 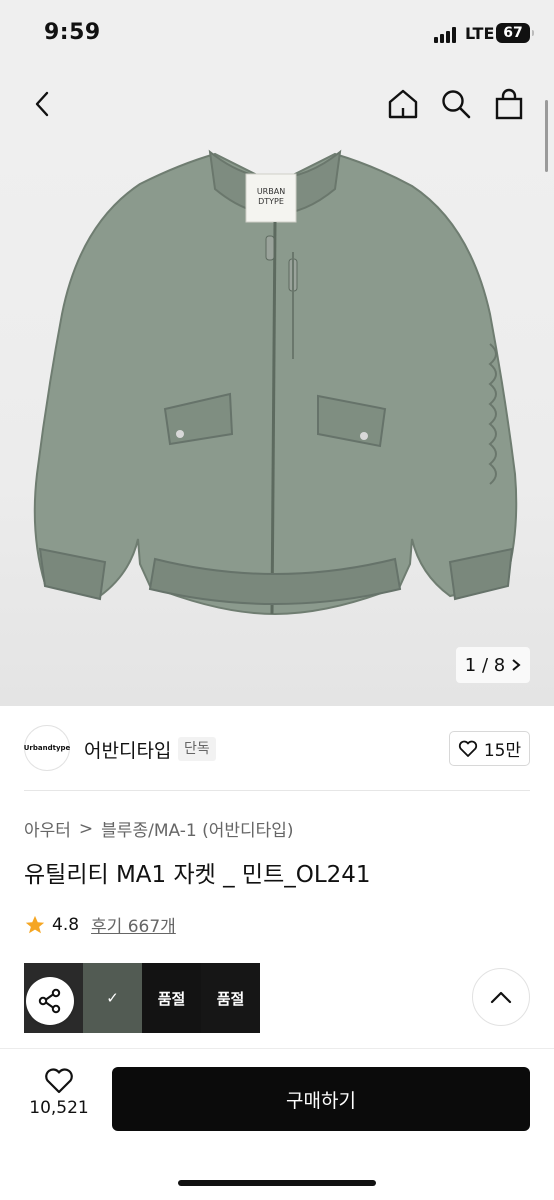 What do you see at coordinates (277, 1183) in the screenshot?
I see `home-indicator` at bounding box center [277, 1183].